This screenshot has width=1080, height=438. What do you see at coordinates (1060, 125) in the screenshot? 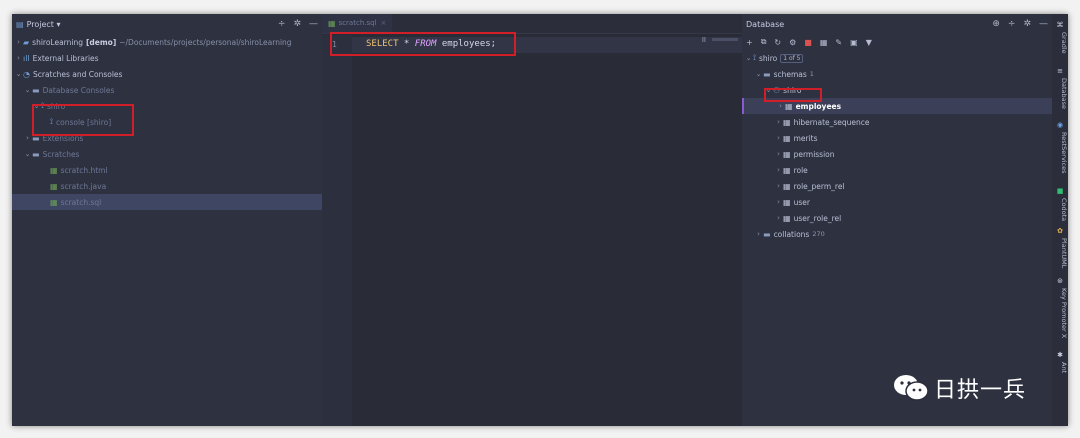
I see `rest-services-icon: ◉` at bounding box center [1060, 125].